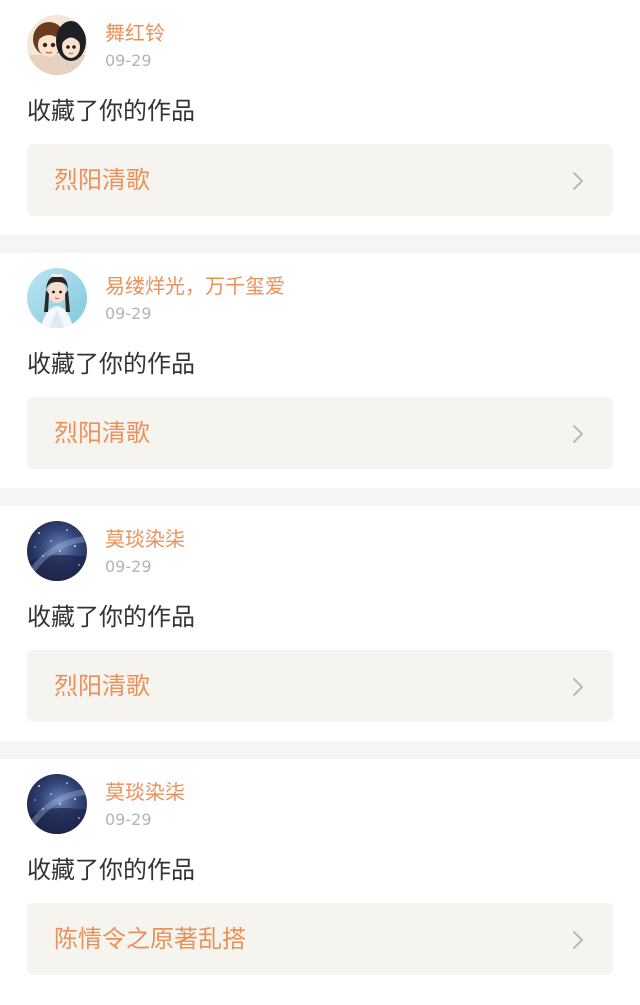 Image resolution: width=640 pixels, height=1005 pixels. What do you see at coordinates (320, 939) in the screenshot?
I see `work-link: 陈情令之原著乱搭` at bounding box center [320, 939].